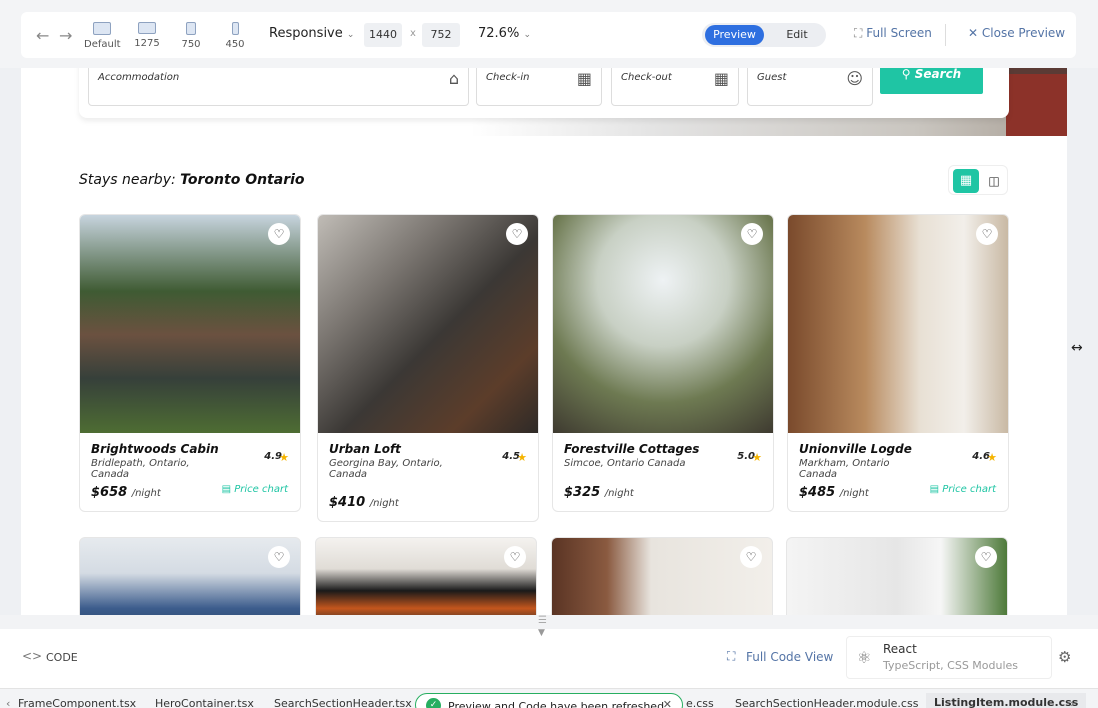 The width and height of the screenshot is (1098, 708). I want to click on tab-search-section-header: SearchSectionHeader.tsx, so click(343, 702).